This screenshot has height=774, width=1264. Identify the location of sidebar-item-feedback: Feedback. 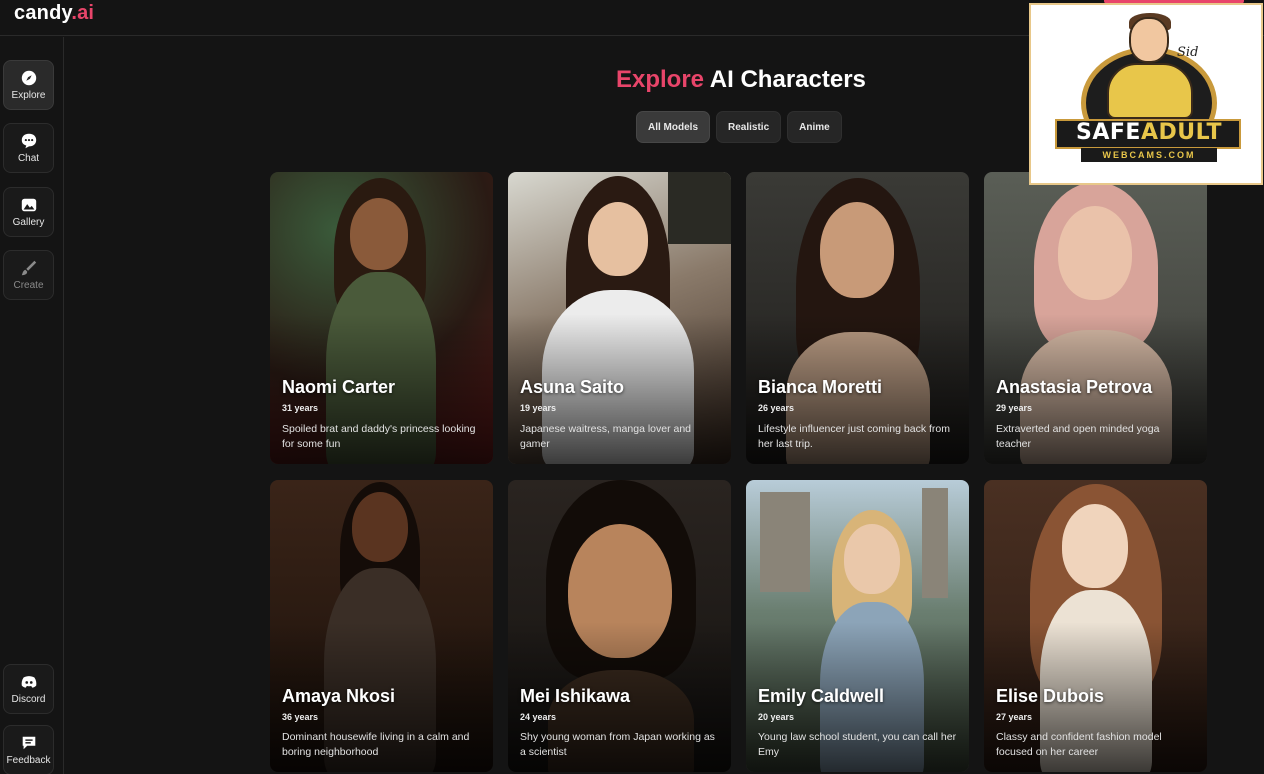
(28, 749).